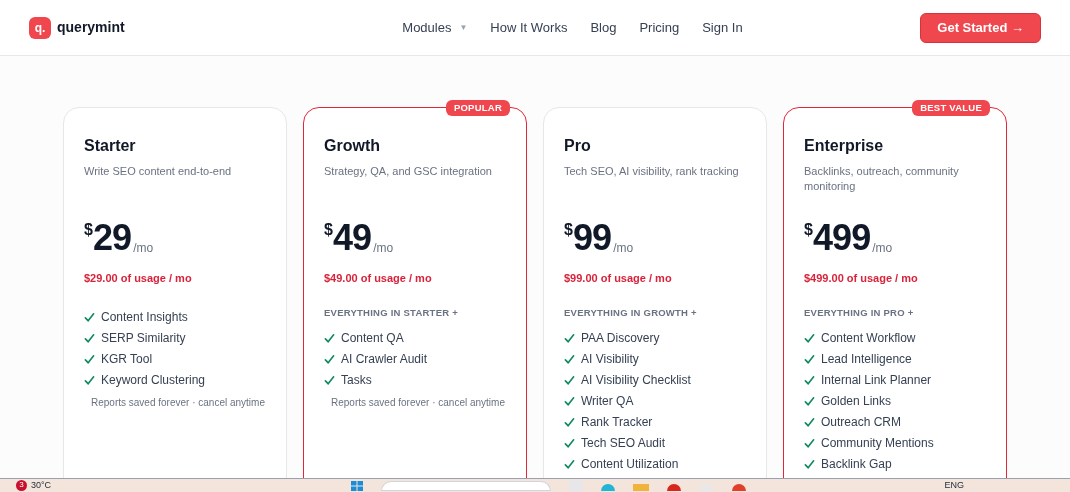 This screenshot has height=492, width=1070. What do you see at coordinates (357, 486) in the screenshot?
I see `start-icon` at bounding box center [357, 486].